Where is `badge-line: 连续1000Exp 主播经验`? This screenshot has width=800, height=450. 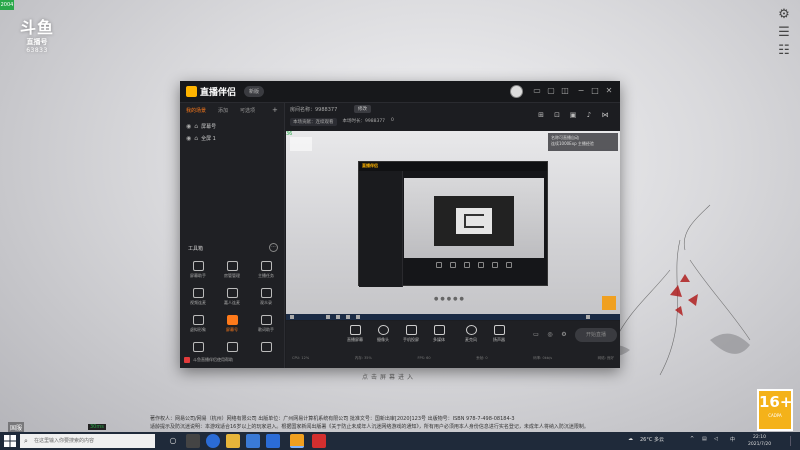 badge-line: 连续1000Exp 主播经验 is located at coordinates (572, 143).